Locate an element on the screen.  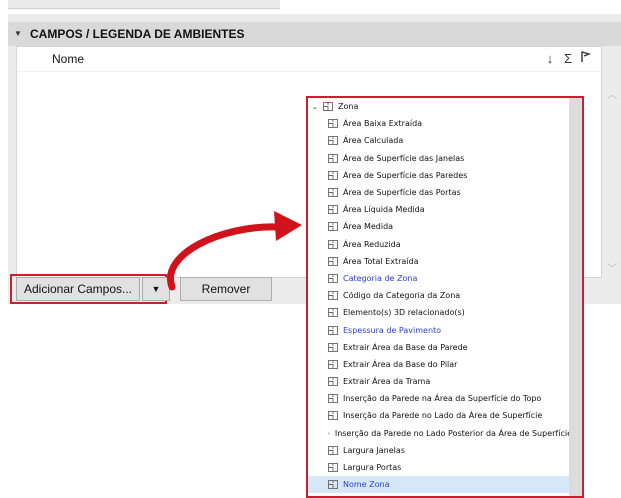
dropdown-item-label: Área Líquida Medida is located at coordinates (384, 210).